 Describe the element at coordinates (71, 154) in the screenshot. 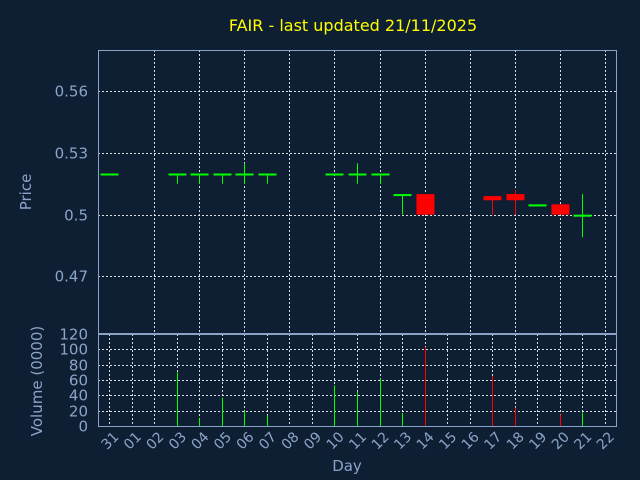

I see `price-tick-label: 0.53` at that location.